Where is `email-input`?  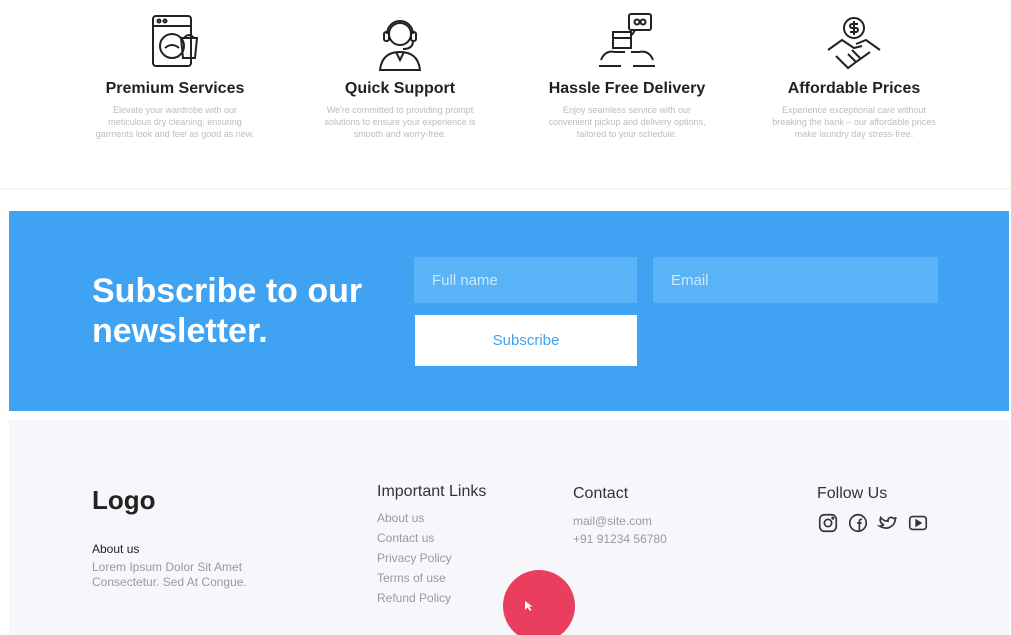
email-input is located at coordinates (795, 280).